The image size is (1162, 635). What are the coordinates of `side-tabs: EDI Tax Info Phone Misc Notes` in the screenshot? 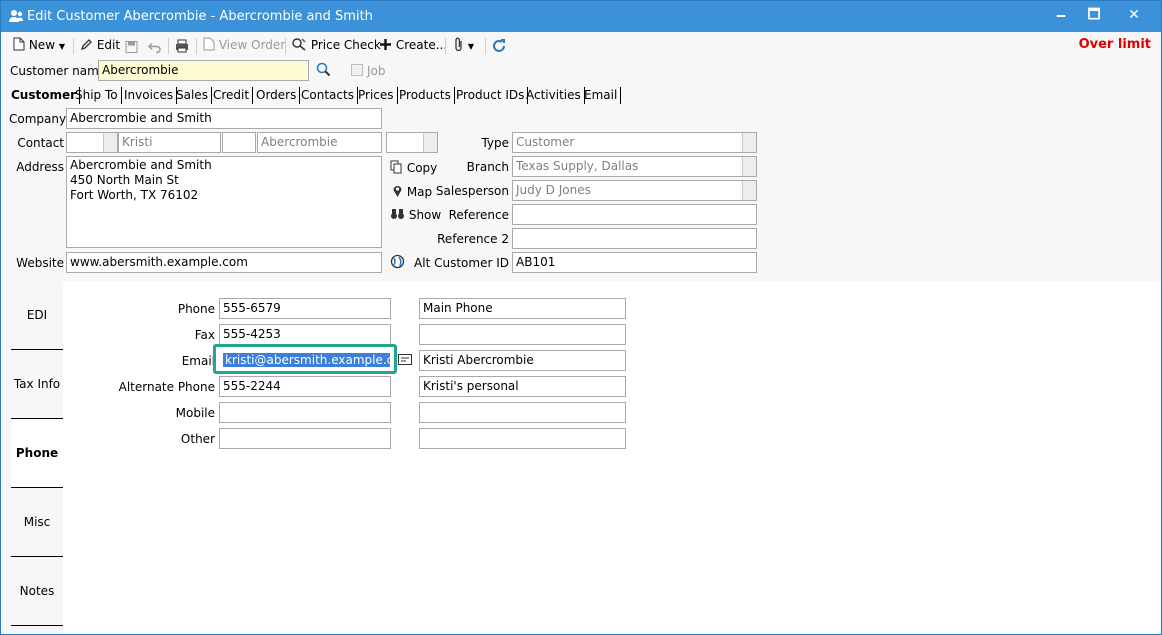 It's located at (37, 456).